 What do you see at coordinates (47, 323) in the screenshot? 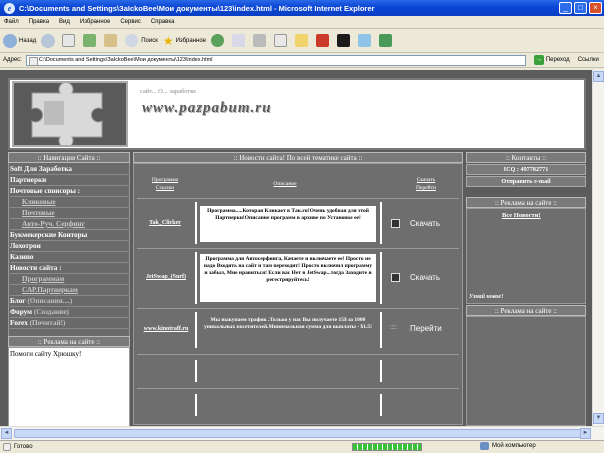
I see `nav-forex-extra: (Почитай!)` at bounding box center [47, 323].